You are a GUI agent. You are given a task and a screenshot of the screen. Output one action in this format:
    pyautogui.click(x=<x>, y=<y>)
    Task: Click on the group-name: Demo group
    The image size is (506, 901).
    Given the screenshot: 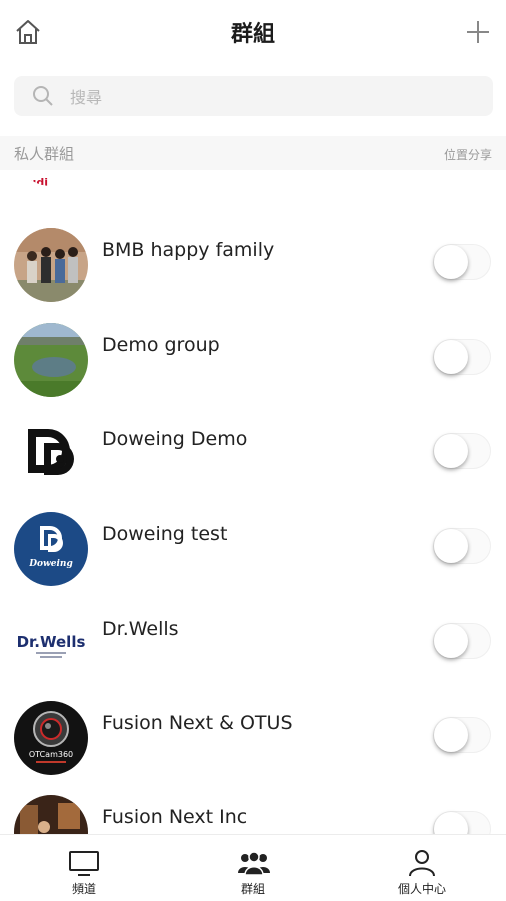 What is the action you would take?
    pyautogui.click(x=161, y=345)
    